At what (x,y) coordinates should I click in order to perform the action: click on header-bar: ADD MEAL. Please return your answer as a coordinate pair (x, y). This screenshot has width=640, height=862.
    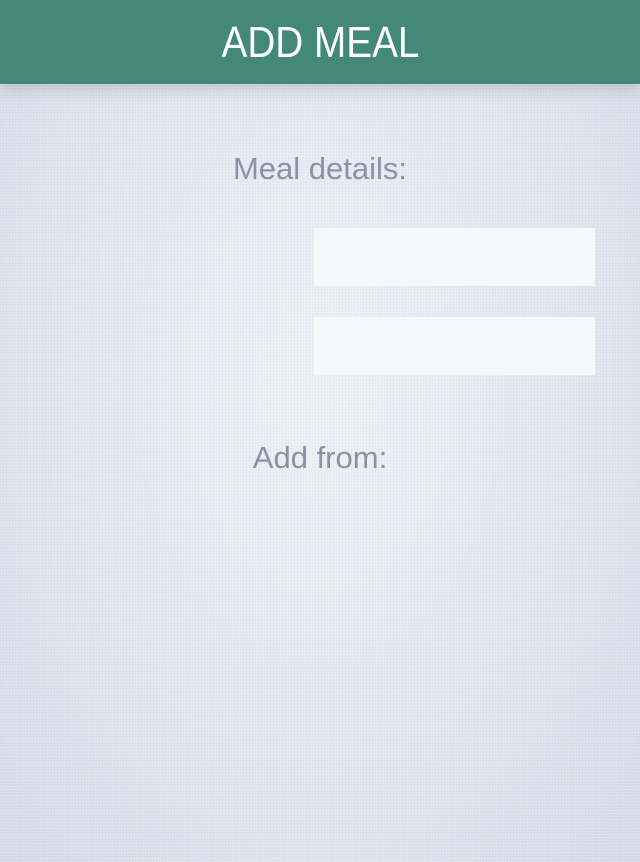
    Looking at the image, I should click on (320, 42).